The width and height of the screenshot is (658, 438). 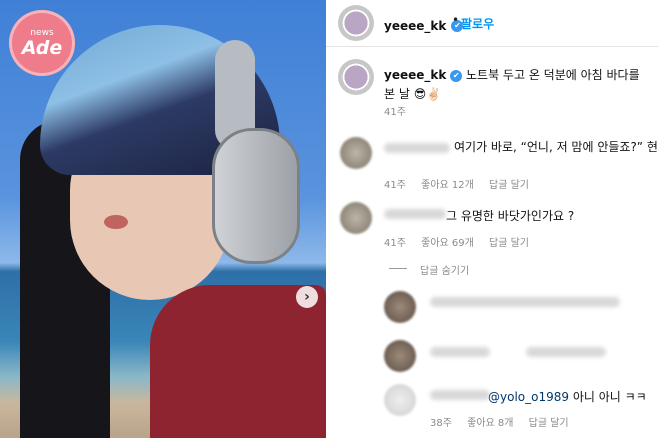 I want to click on post-header: yeeee_kk ✔ • 팔로우, so click(x=492, y=23).